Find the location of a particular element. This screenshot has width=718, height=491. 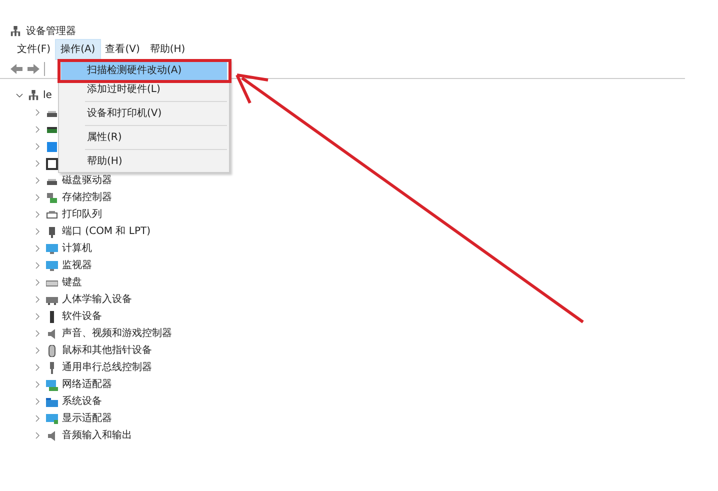

network-tree-icon is located at coordinates (15, 31).